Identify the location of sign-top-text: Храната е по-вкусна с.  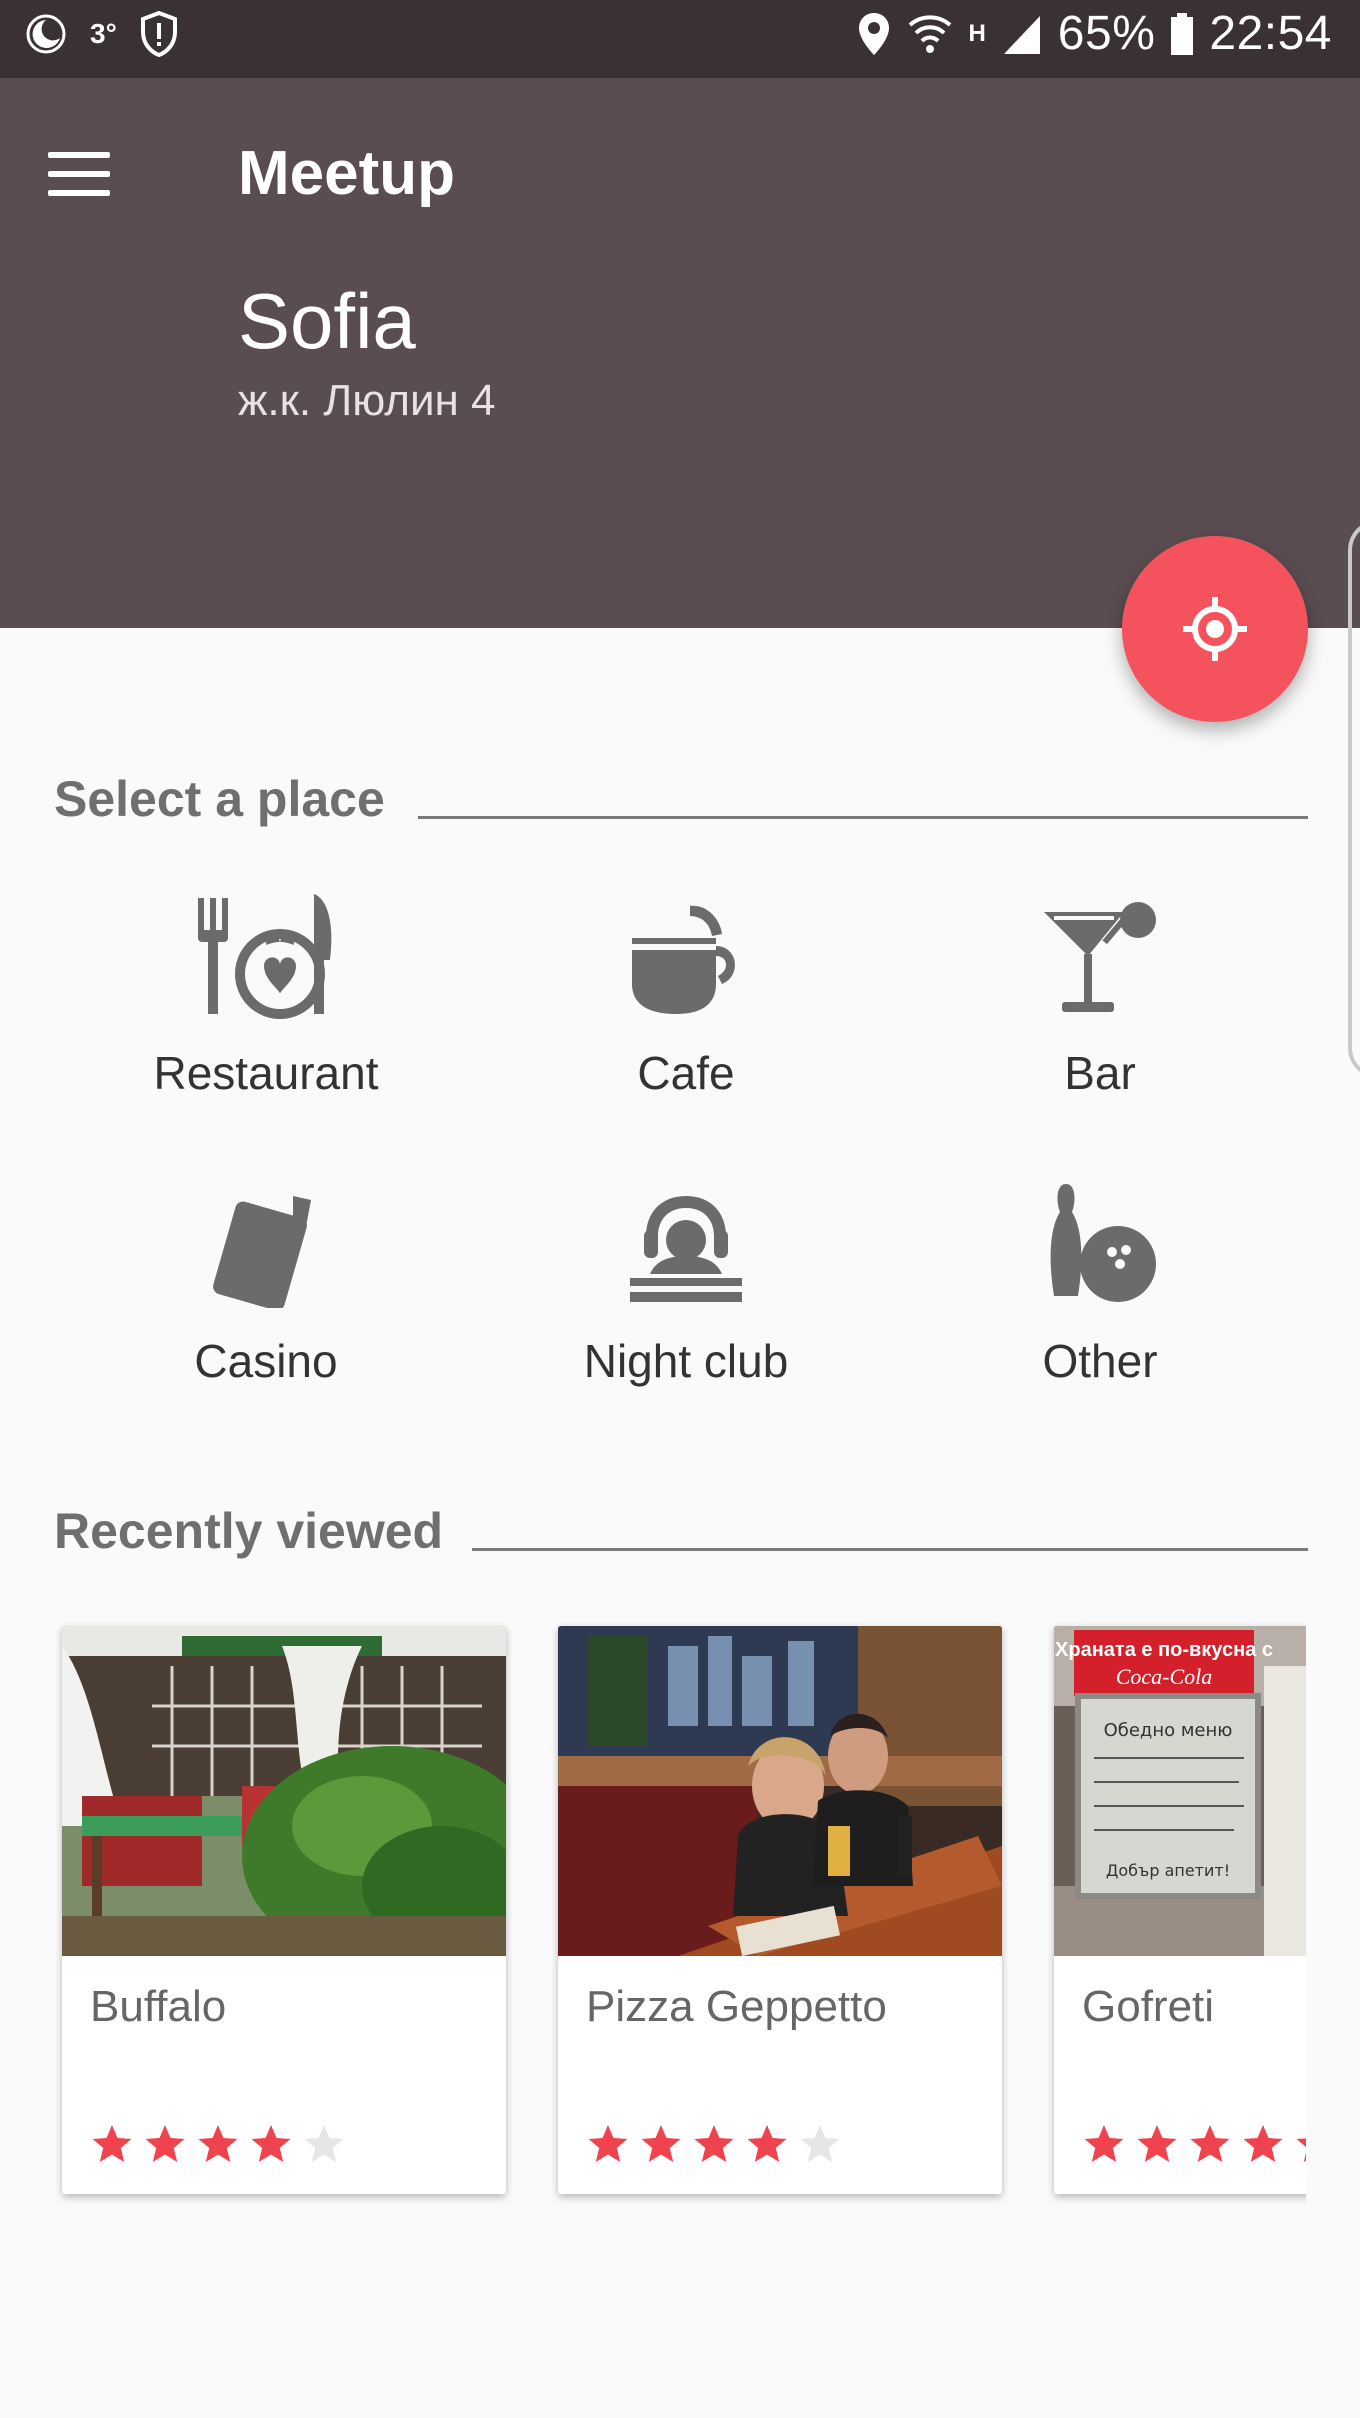
(1164, 1650).